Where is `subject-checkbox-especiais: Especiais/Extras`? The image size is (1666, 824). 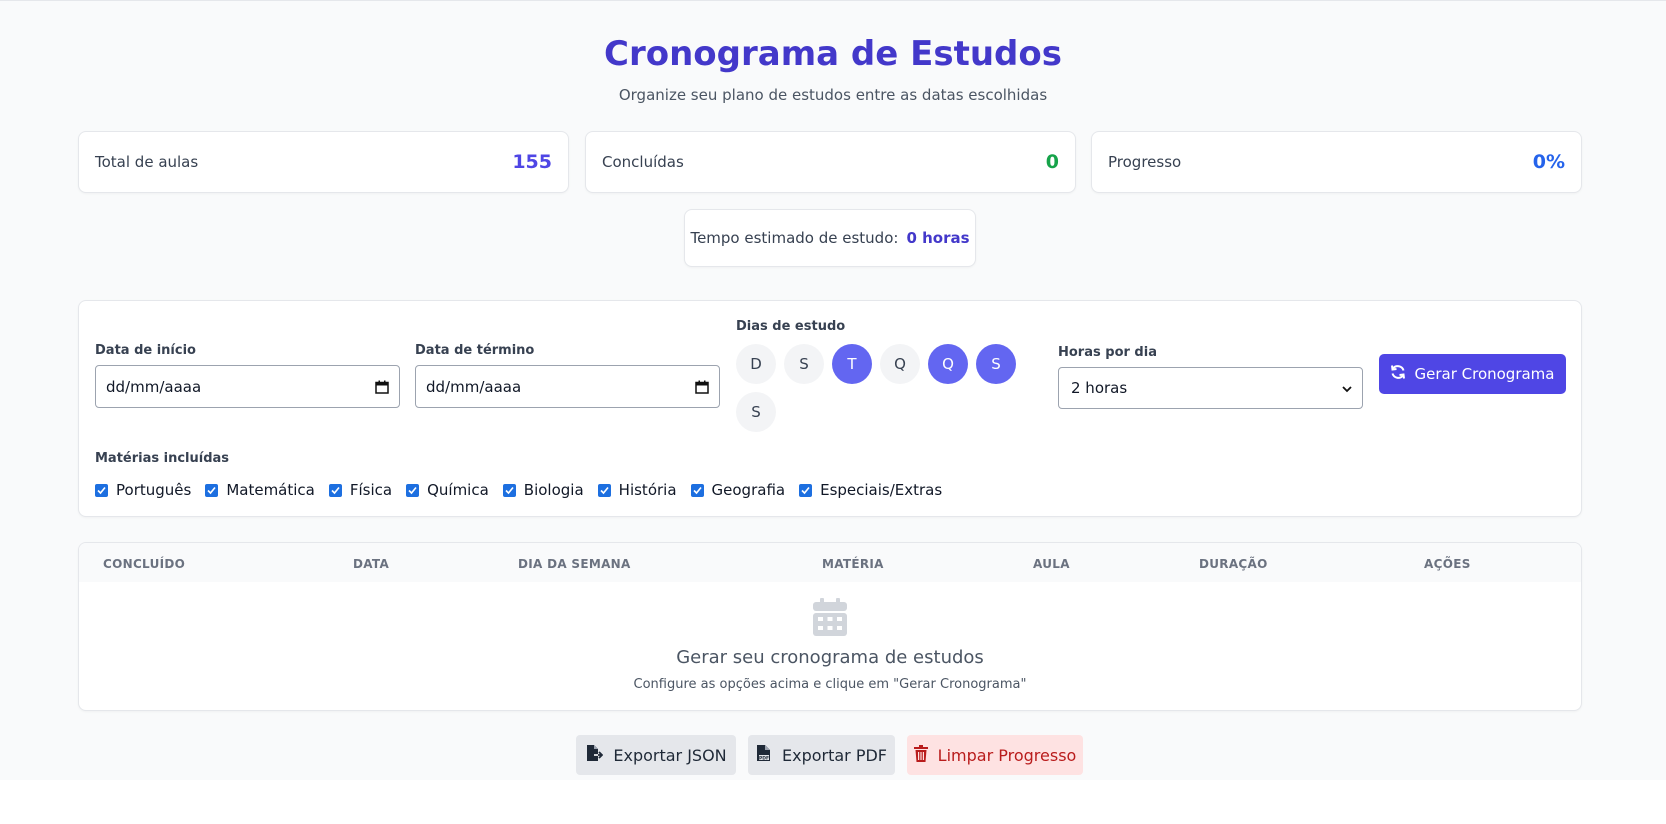
subject-checkbox-especiais: Especiais/Extras is located at coordinates (870, 490).